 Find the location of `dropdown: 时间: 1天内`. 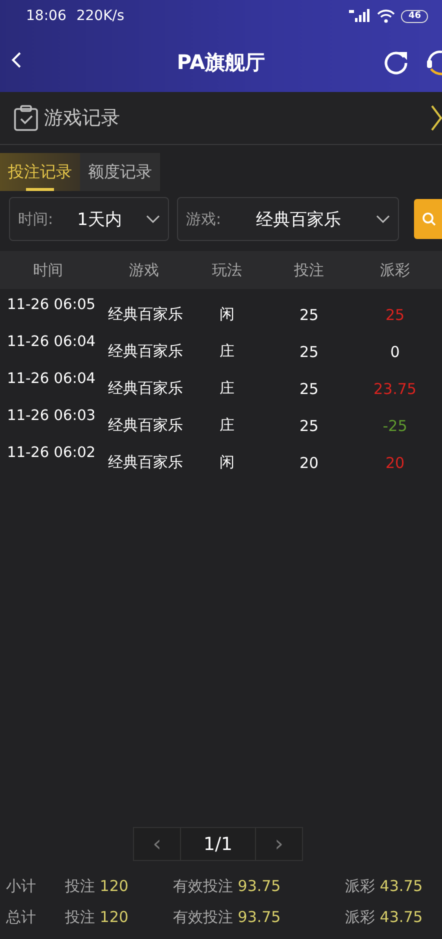

dropdown: 时间: 1天内 is located at coordinates (89, 219).